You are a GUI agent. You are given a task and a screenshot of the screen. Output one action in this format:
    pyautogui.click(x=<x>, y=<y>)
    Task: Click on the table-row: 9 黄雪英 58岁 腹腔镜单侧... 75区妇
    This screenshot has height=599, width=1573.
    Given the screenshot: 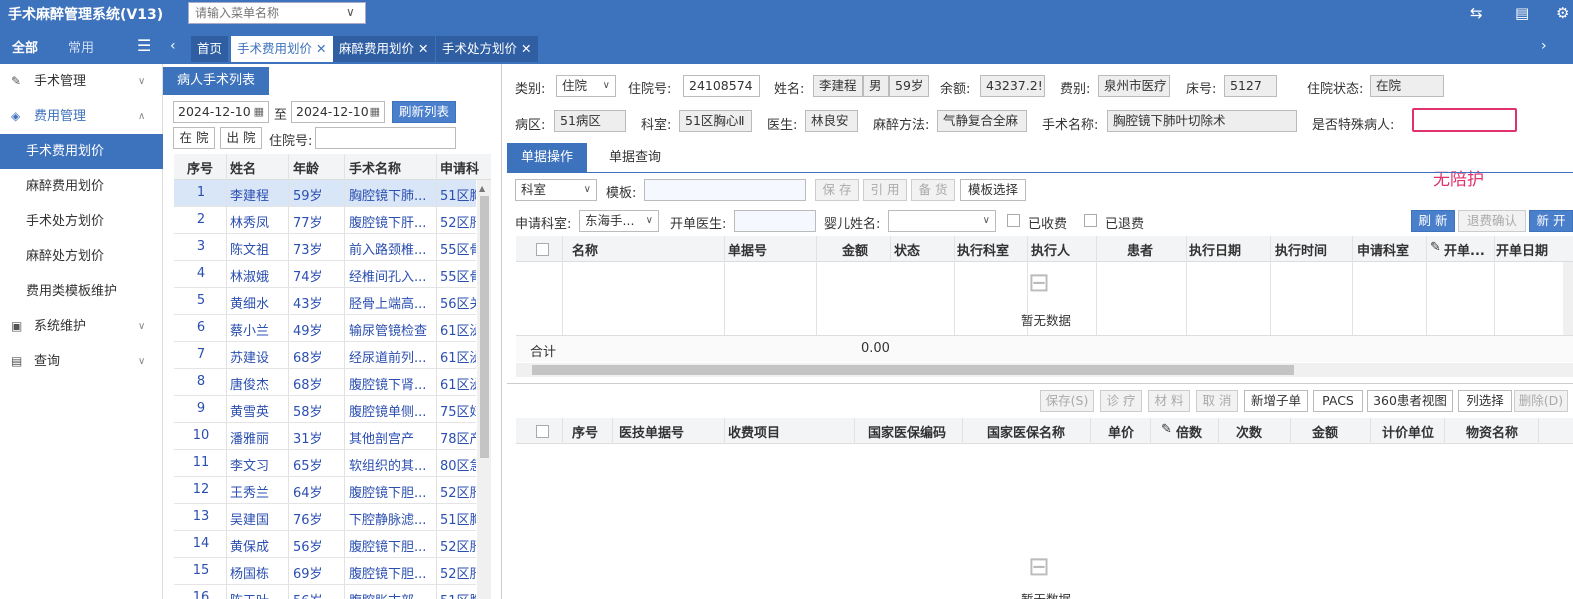 What is the action you would take?
    pyautogui.click(x=325, y=409)
    